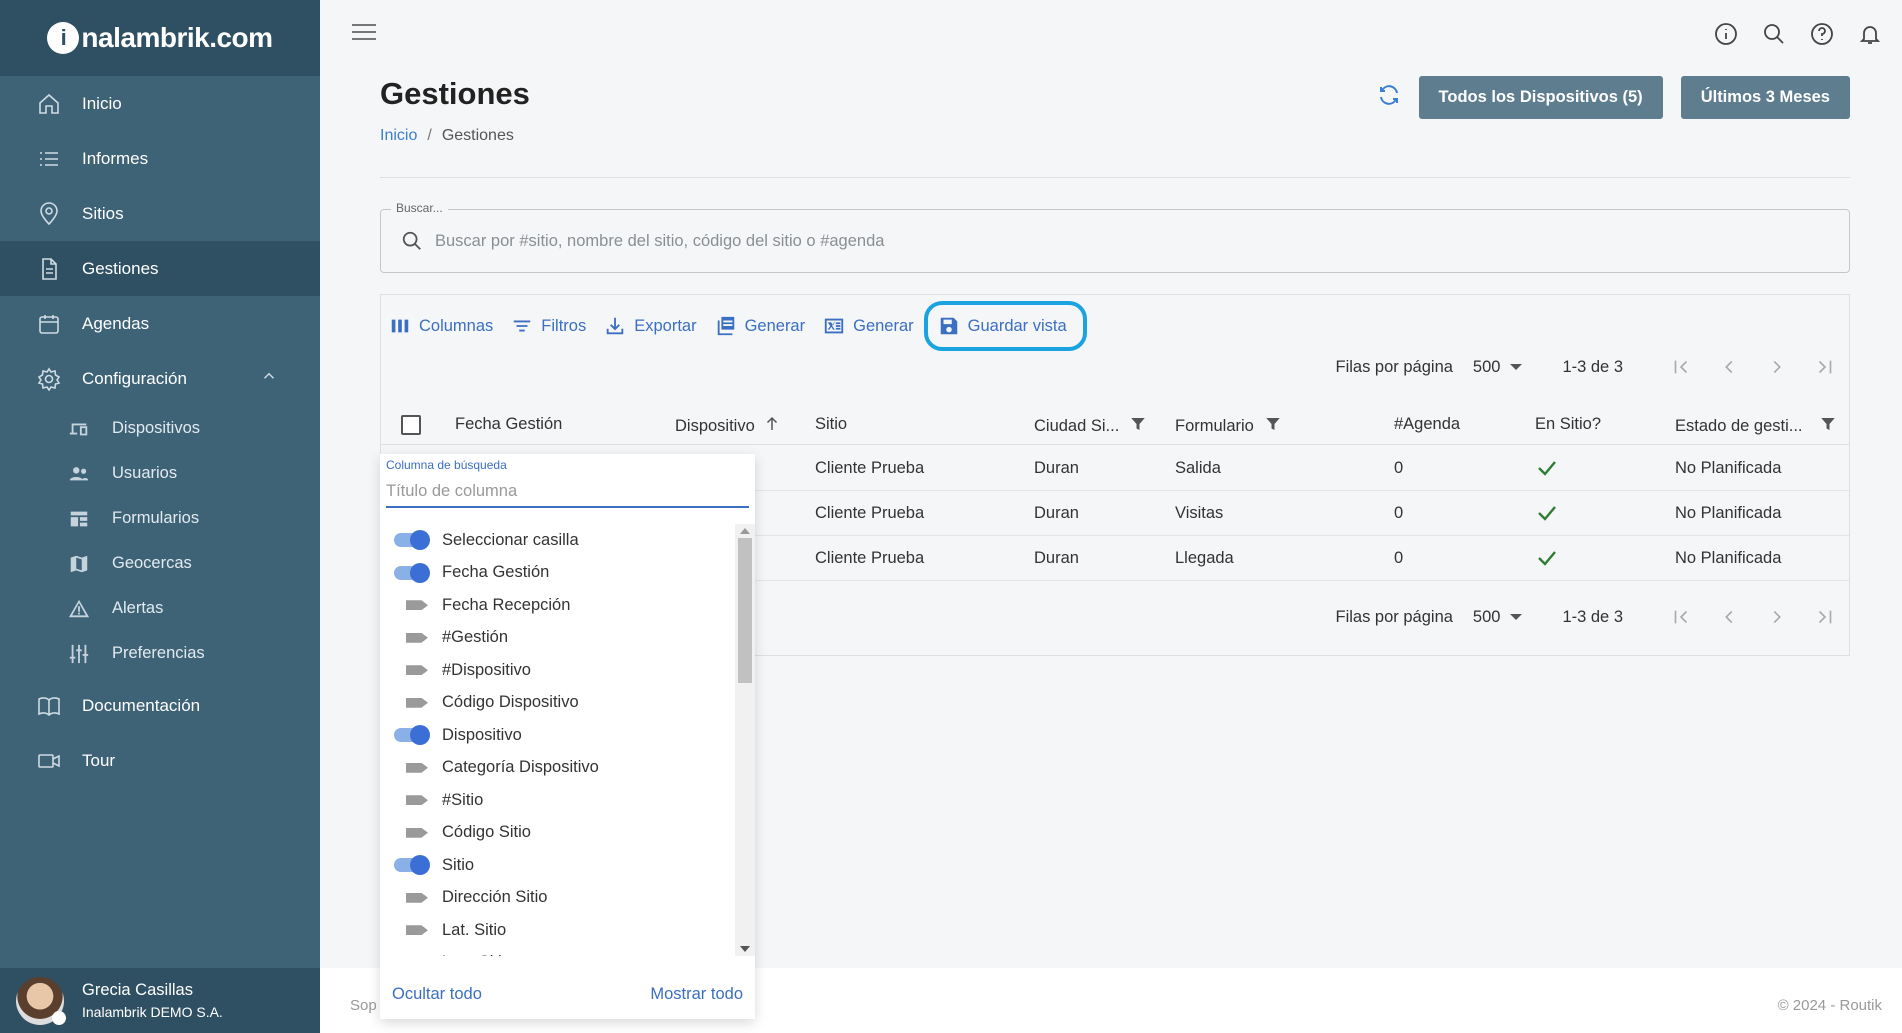 This screenshot has height=1033, width=1902. I want to click on column-toggle-item: Lon. Sitio, so click(557, 951).